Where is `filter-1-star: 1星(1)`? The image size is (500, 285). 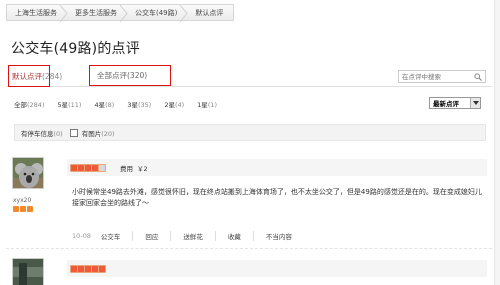 filter-1-star: 1星(1) is located at coordinates (207, 104).